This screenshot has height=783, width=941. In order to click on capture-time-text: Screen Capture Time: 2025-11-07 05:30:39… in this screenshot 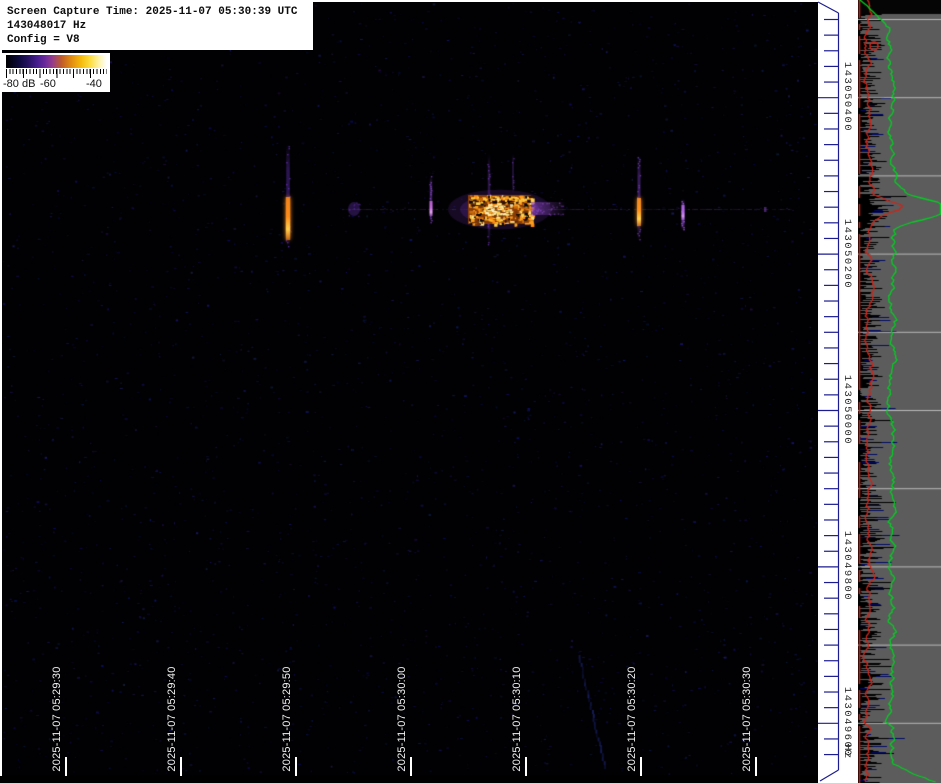, I will do `click(152, 12)`.